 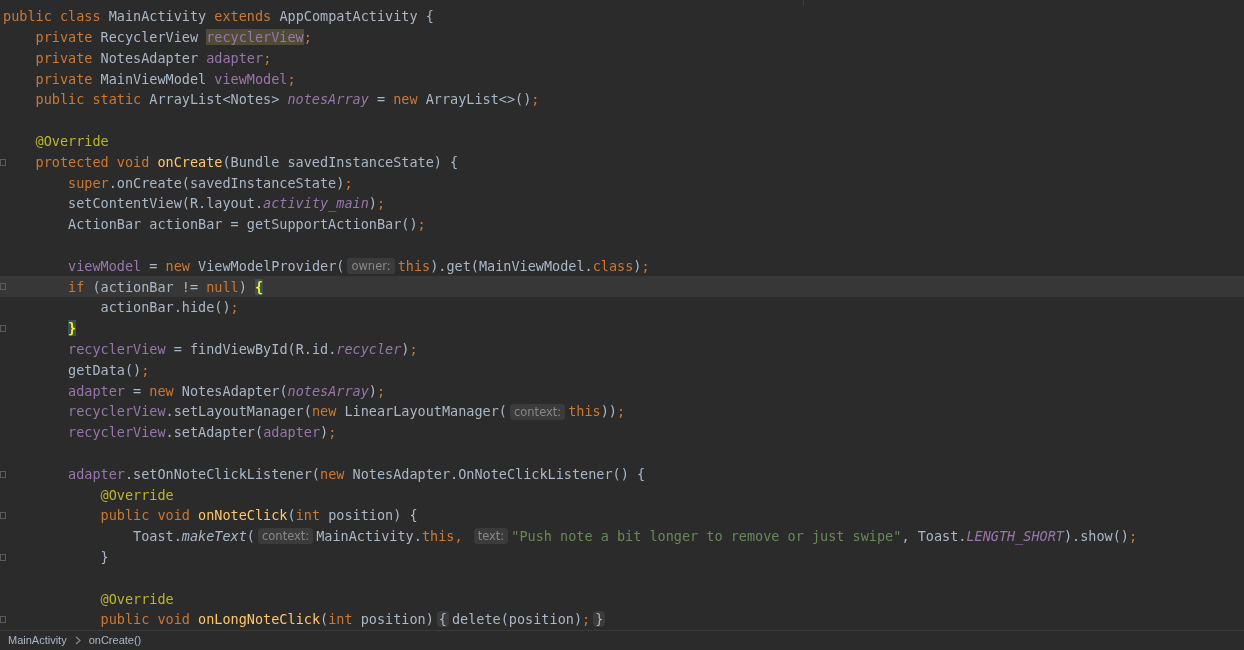 I want to click on code-text: recyclerView.setAdapter(adapter);, so click(x=202, y=433).